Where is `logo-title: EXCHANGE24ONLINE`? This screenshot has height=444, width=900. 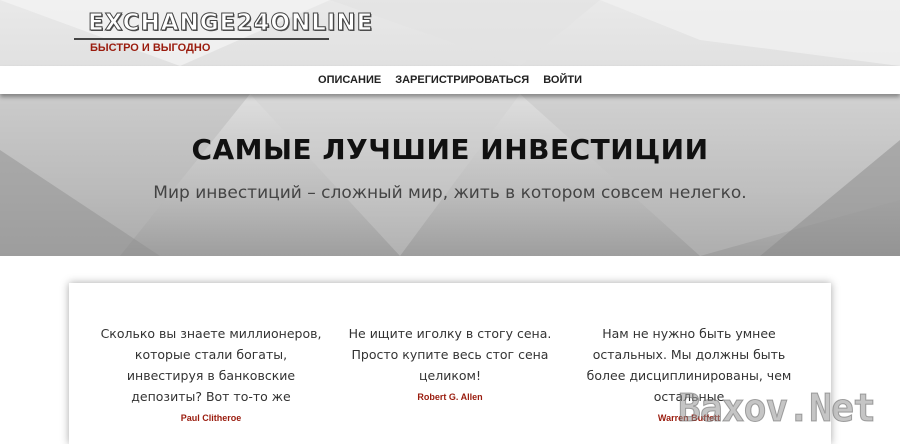
logo-title: EXCHANGE24ONLINE is located at coordinates (230, 23).